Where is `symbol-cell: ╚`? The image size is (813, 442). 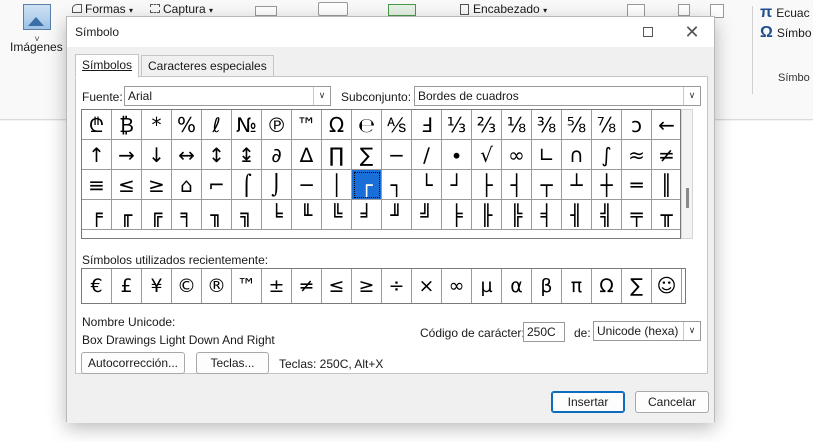 symbol-cell: ╚ is located at coordinates (337, 215).